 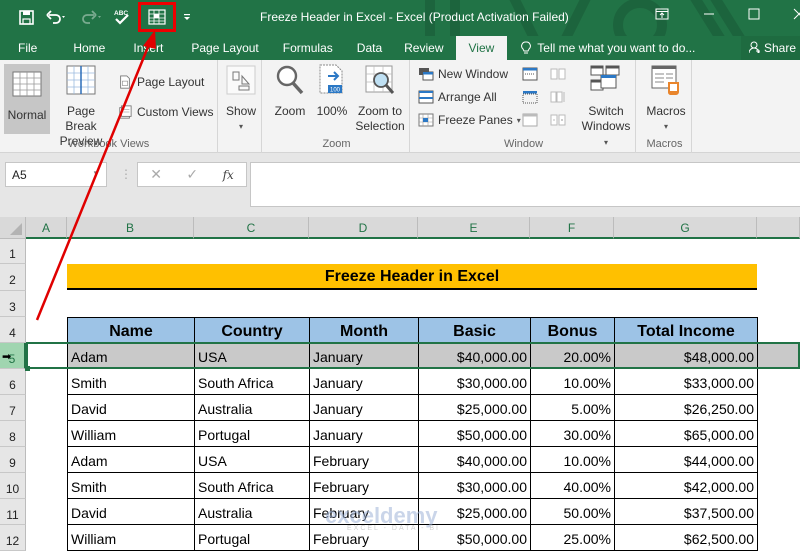 What do you see at coordinates (148, 48) in the screenshot?
I see `tab-insert: Insert` at bounding box center [148, 48].